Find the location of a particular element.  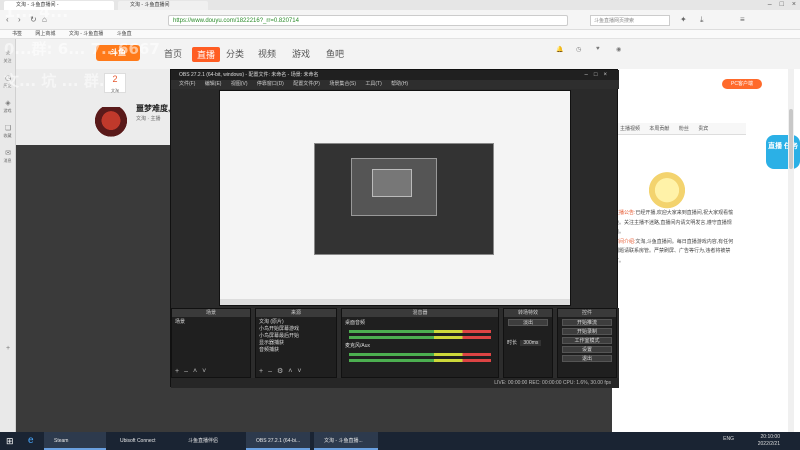

nav-category: 分类 is located at coordinates (235, 53).